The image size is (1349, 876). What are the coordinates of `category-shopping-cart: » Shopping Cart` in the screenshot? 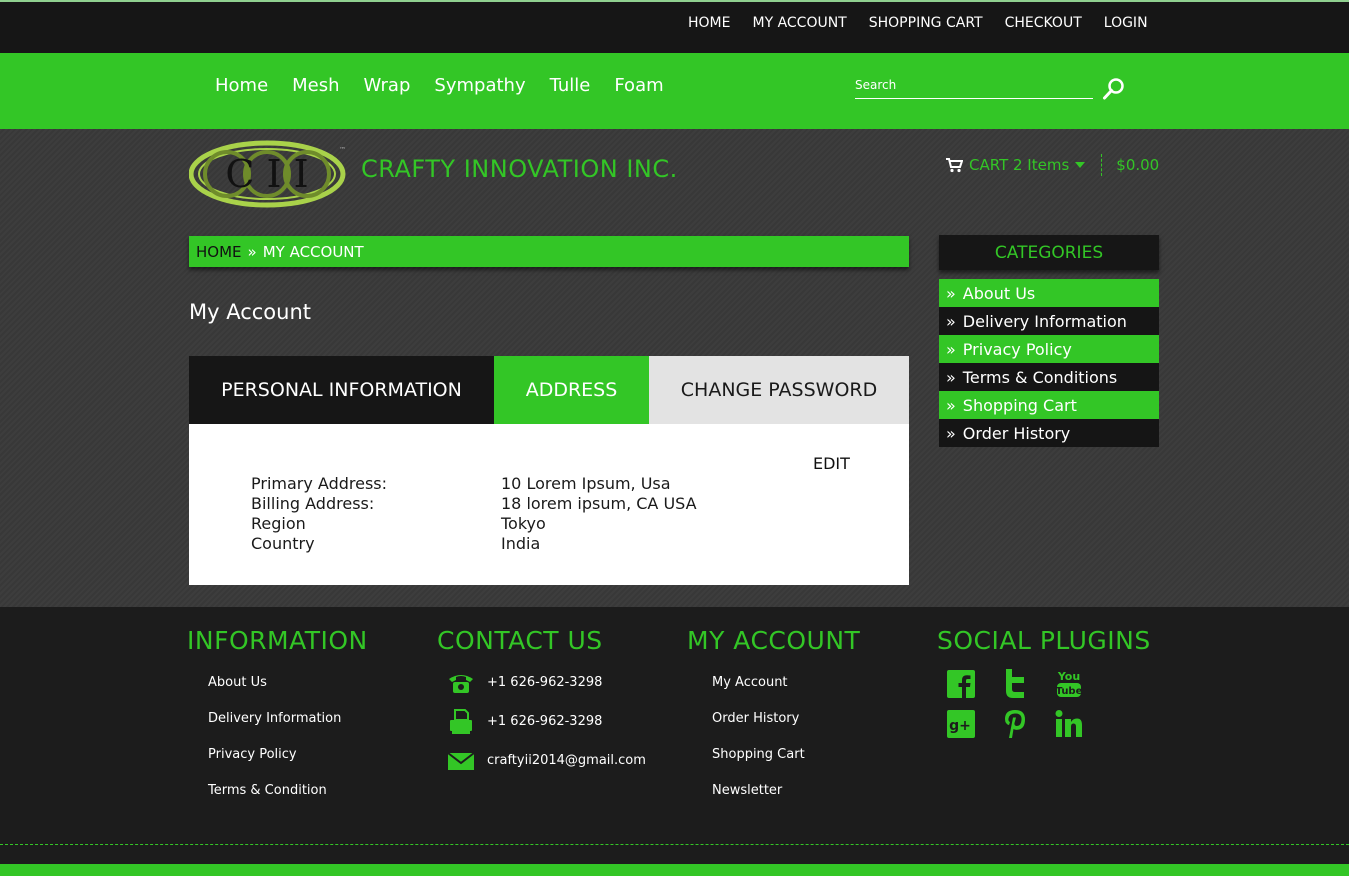 It's located at (1049, 405).